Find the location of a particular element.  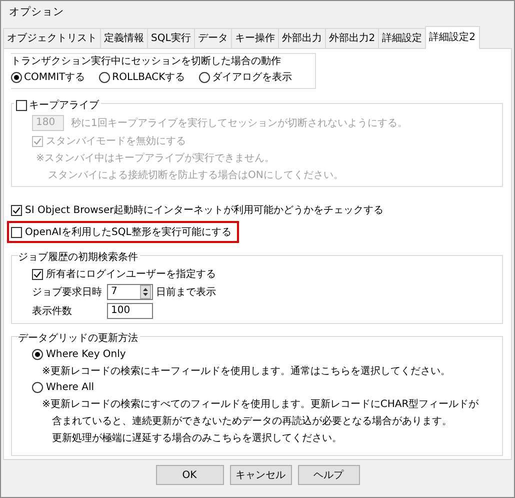

tab: オブジェクトリスト is located at coordinates (52, 38).